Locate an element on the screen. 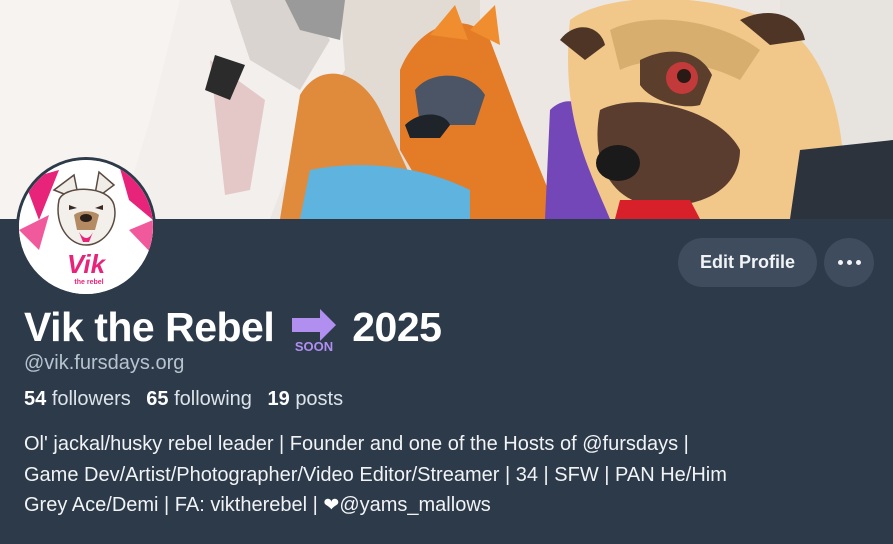  display-name: Vik the Rebel SOON 2025 is located at coordinates (233, 327).